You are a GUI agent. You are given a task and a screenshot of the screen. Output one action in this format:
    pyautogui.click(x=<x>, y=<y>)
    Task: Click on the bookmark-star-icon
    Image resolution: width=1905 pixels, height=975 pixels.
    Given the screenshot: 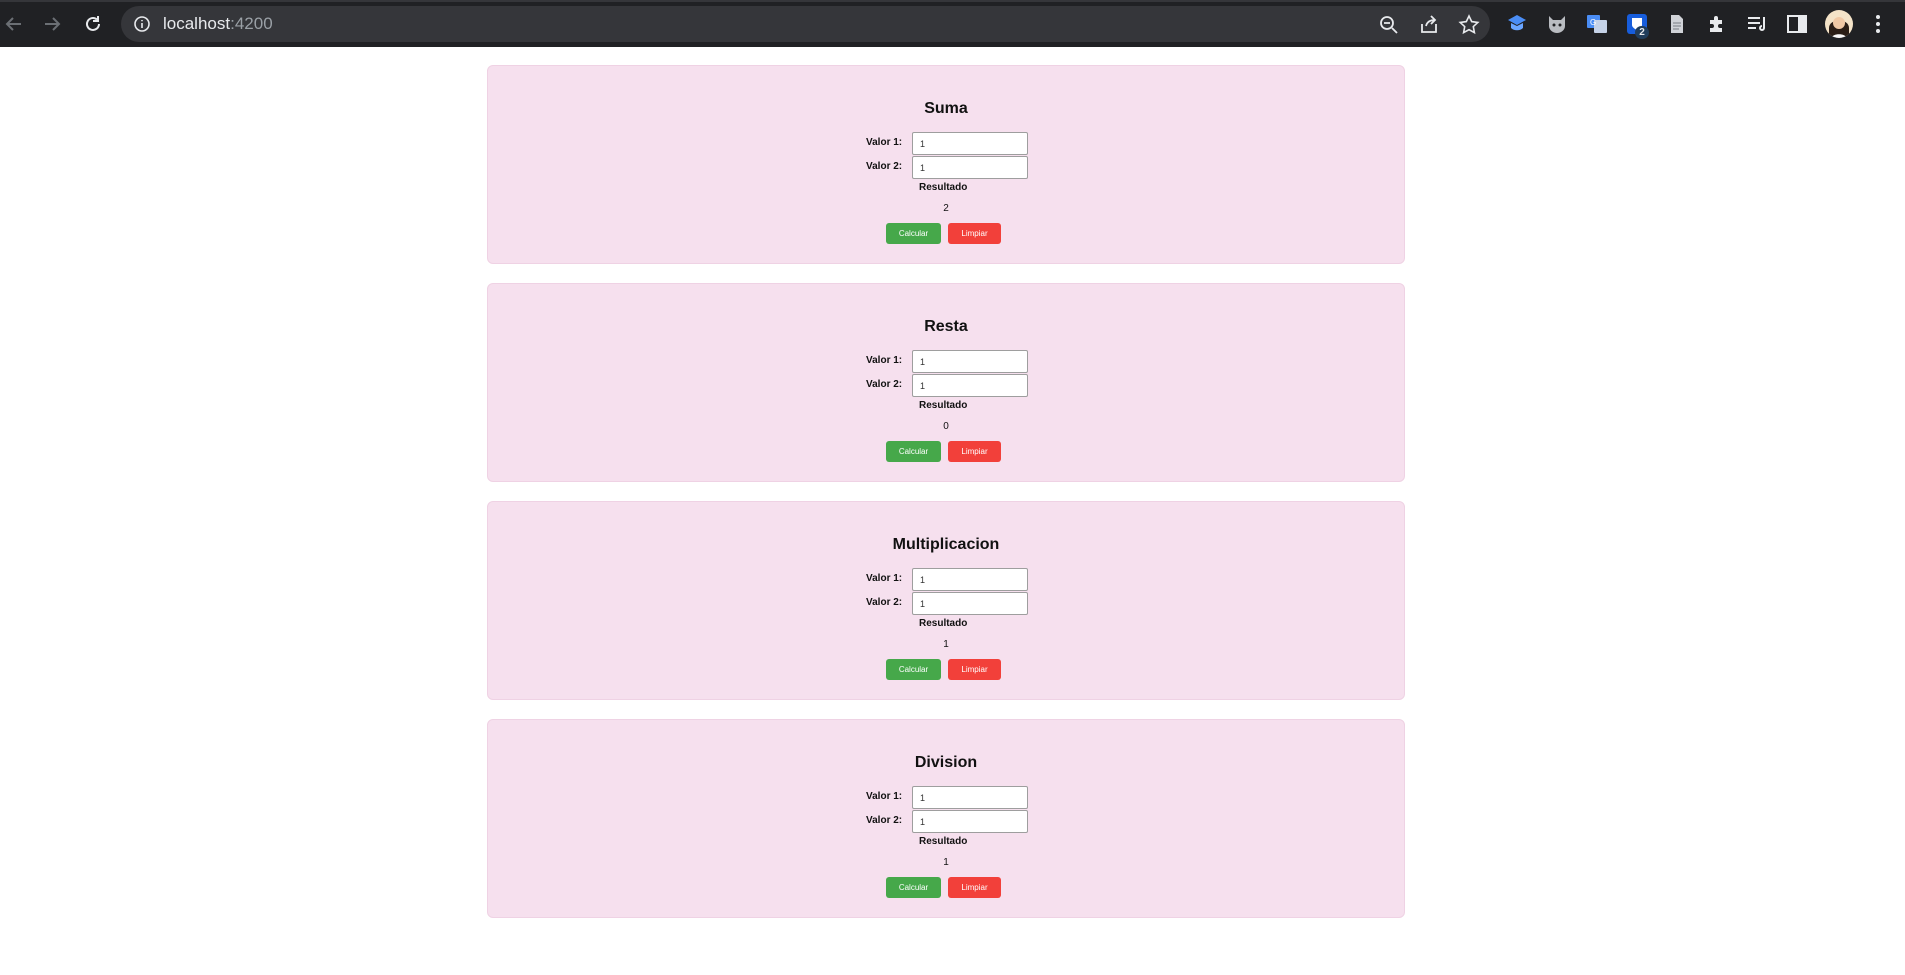 What is the action you would take?
    pyautogui.click(x=1469, y=25)
    